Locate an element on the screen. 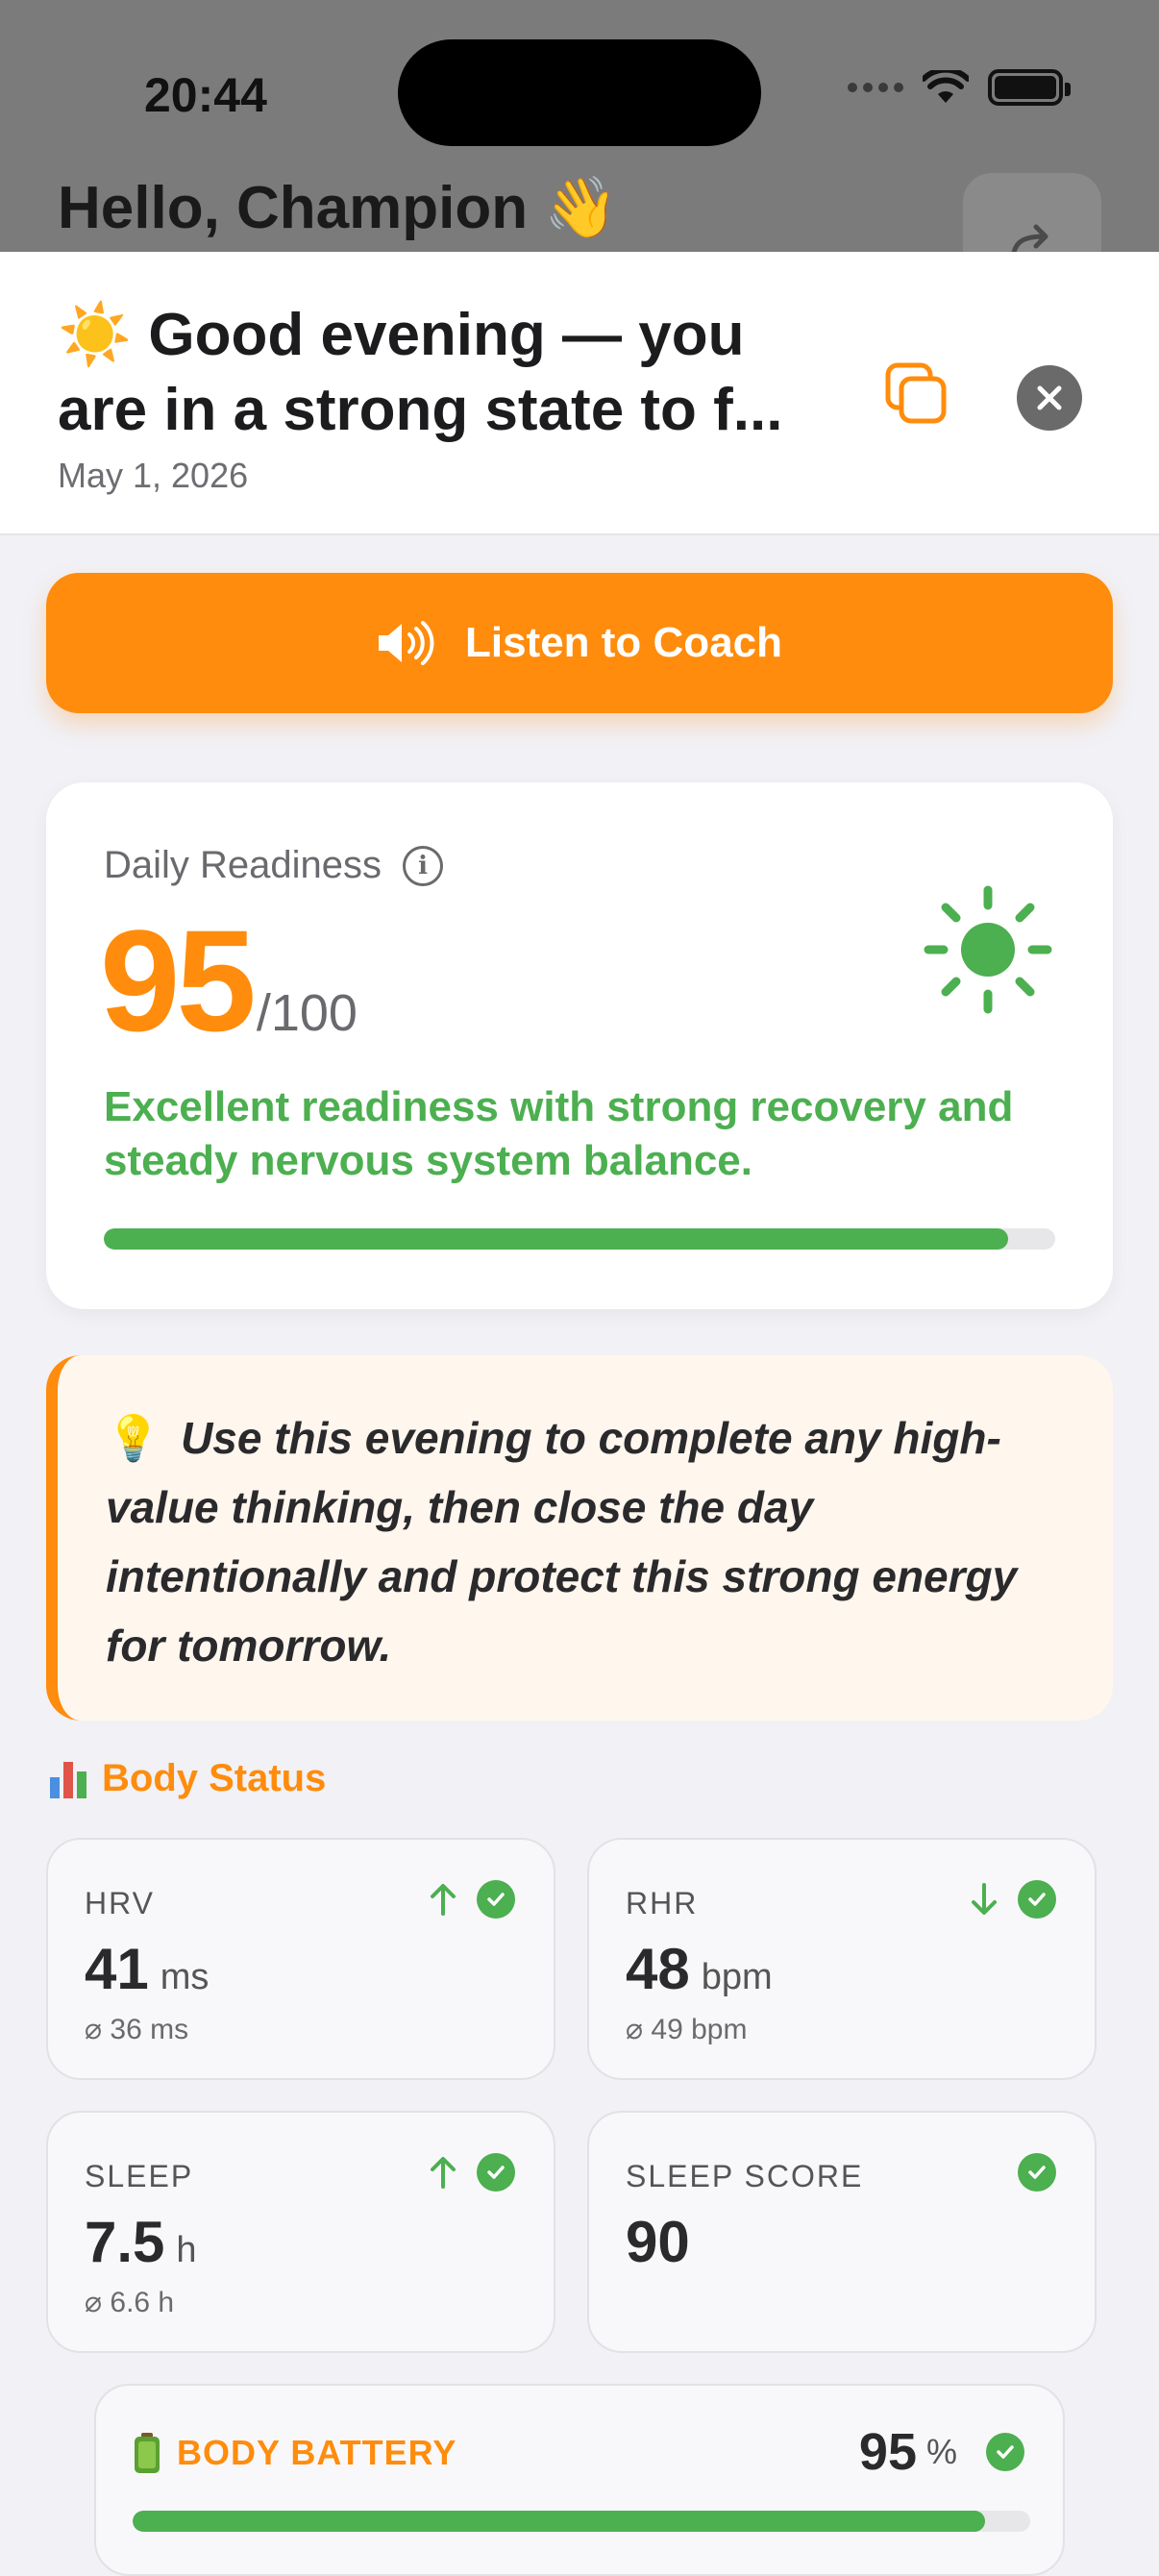 Image resolution: width=1159 pixels, height=2576 pixels. metric-unit: h is located at coordinates (186, 2250).